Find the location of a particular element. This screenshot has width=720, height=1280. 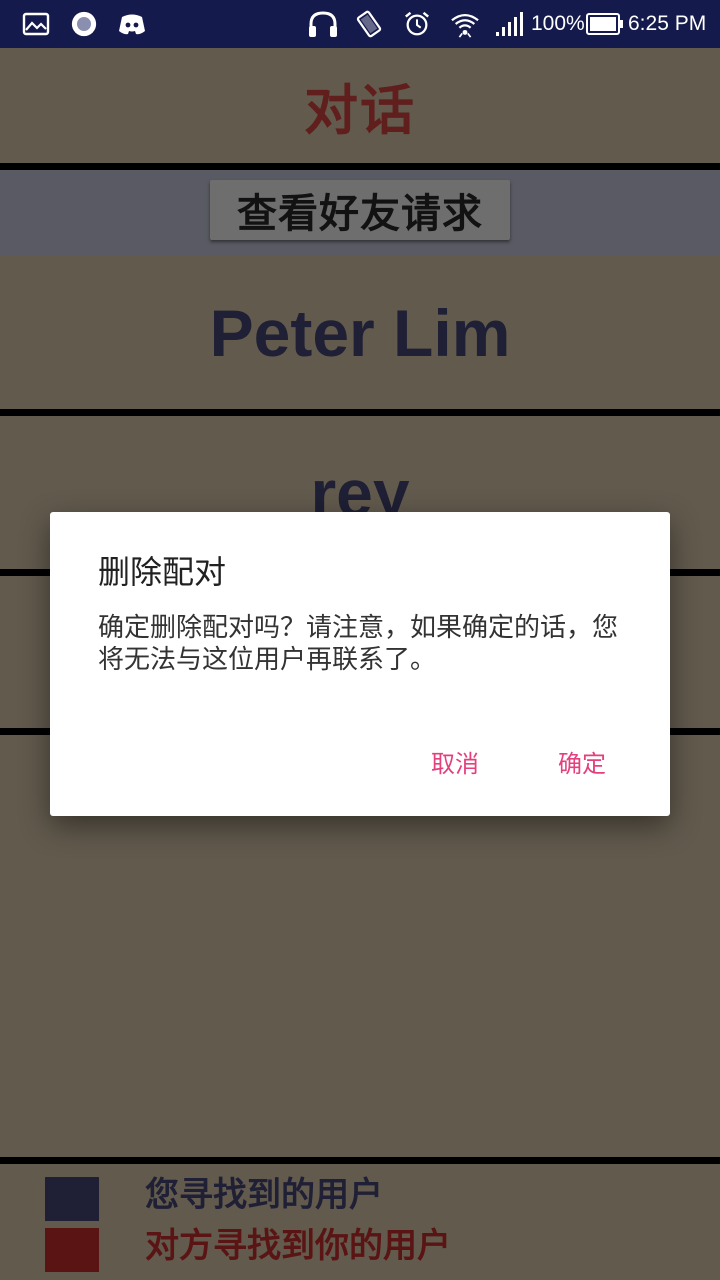

legend-item: 您寻找到的用户 is located at coordinates (360, 1198).